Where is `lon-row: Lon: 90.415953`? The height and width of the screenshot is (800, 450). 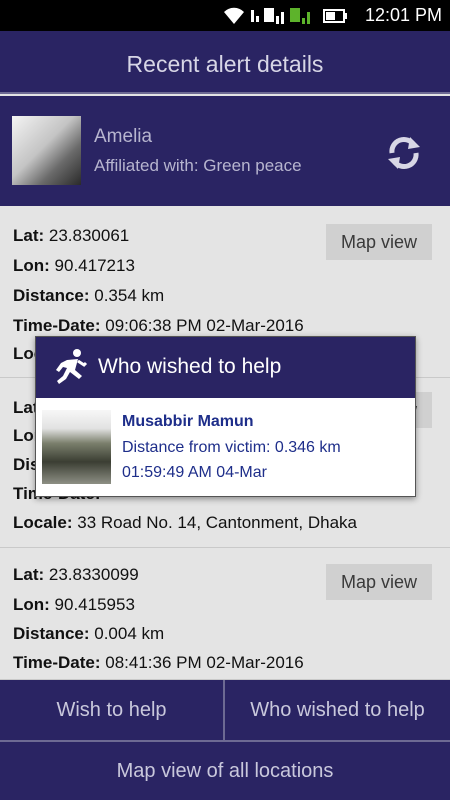 lon-row: Lon: 90.415953 is located at coordinates (74, 604).